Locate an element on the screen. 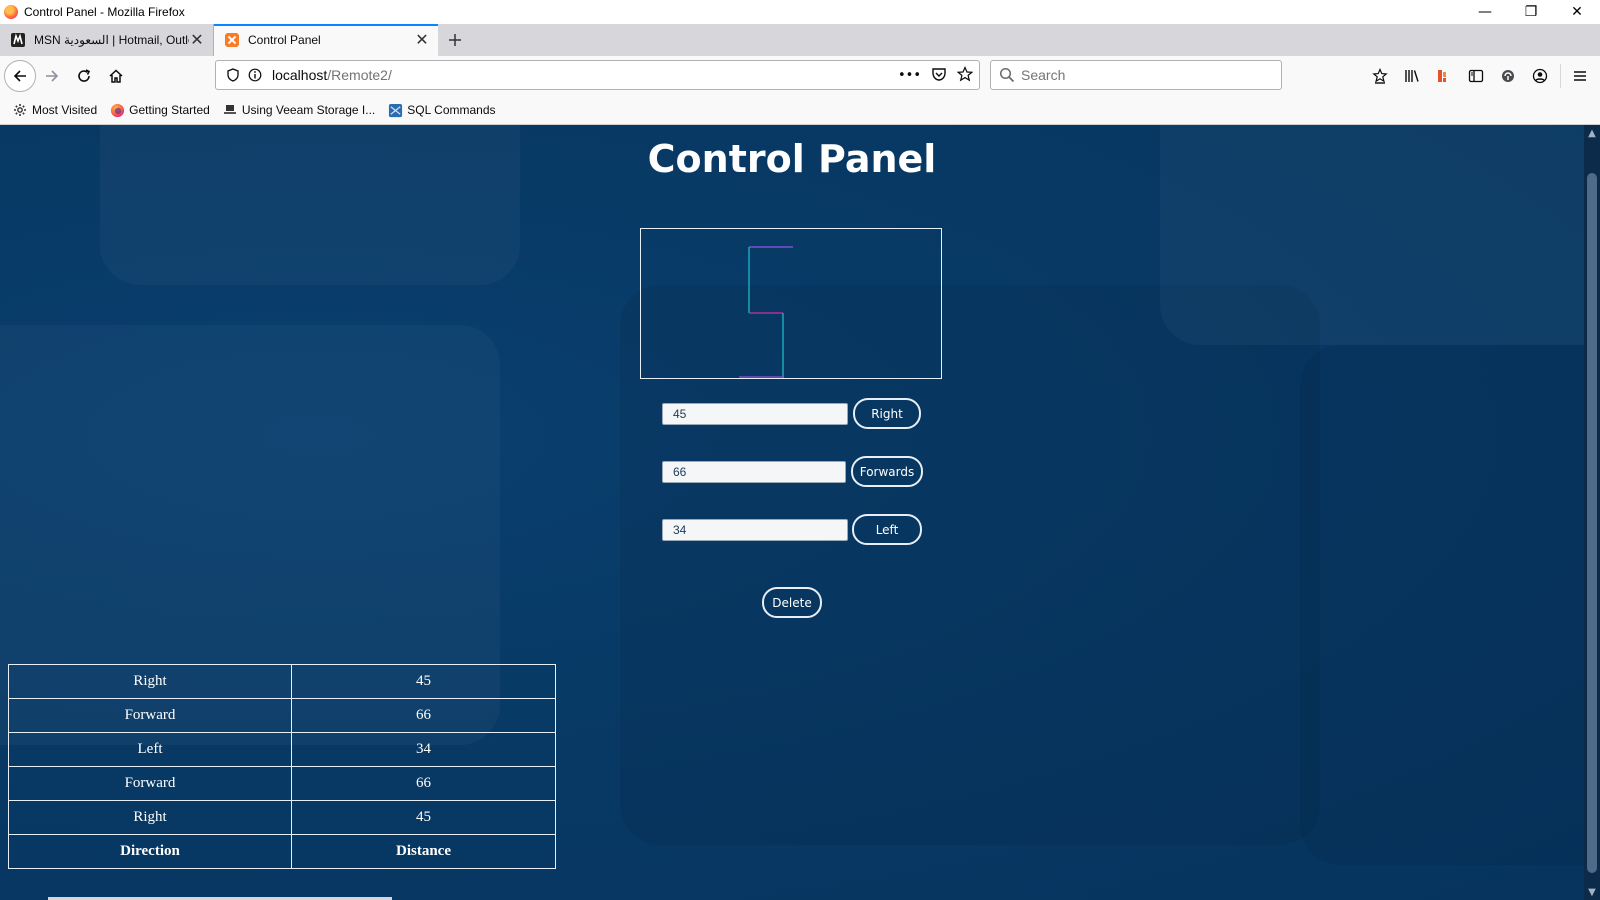 Image resolution: width=1600 pixels, height=900 pixels. reload-icon is located at coordinates (84, 75).